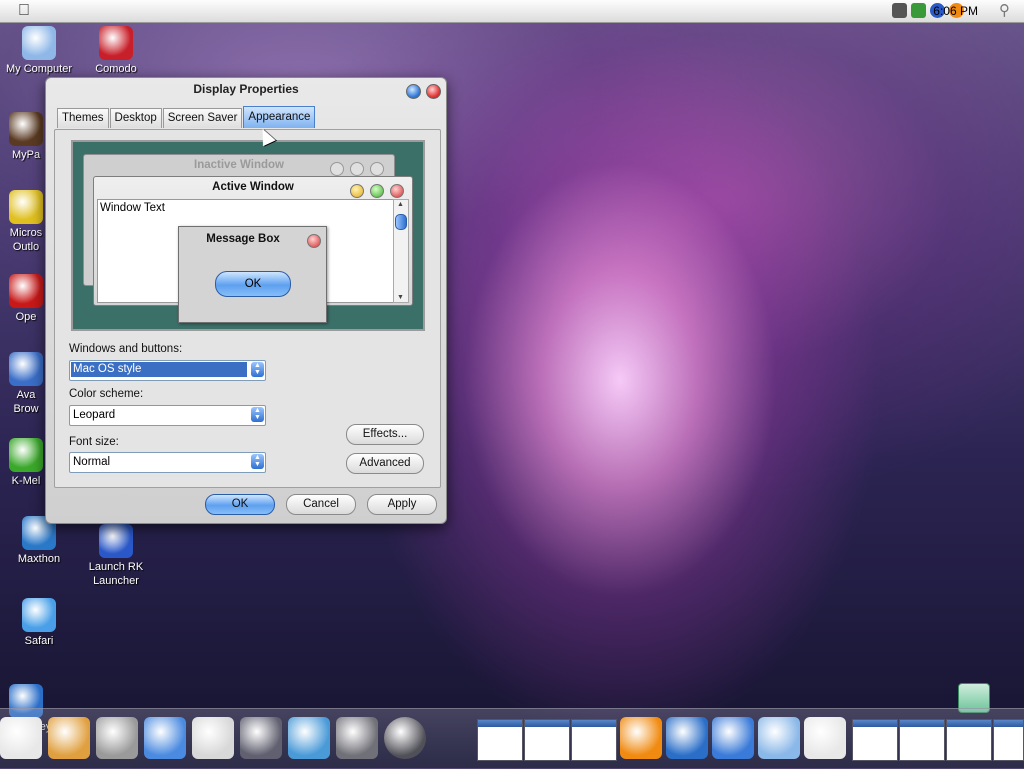  I want to click on desktop-icon-label: My Computer, so click(39, 69).